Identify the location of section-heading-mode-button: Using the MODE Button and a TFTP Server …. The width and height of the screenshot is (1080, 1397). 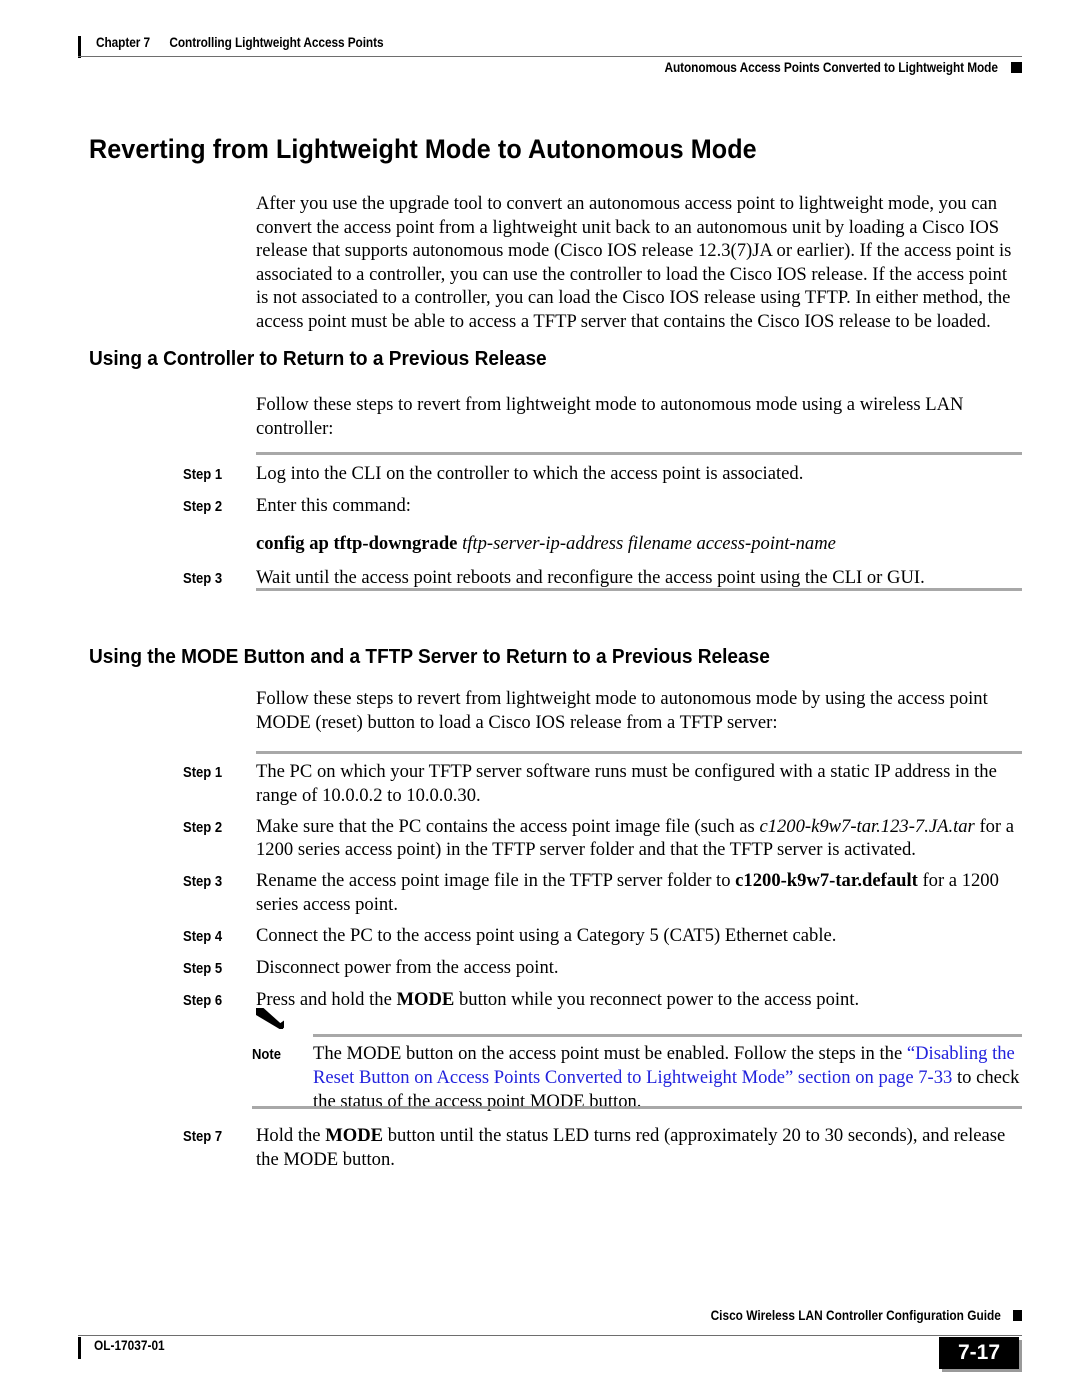
(429, 656).